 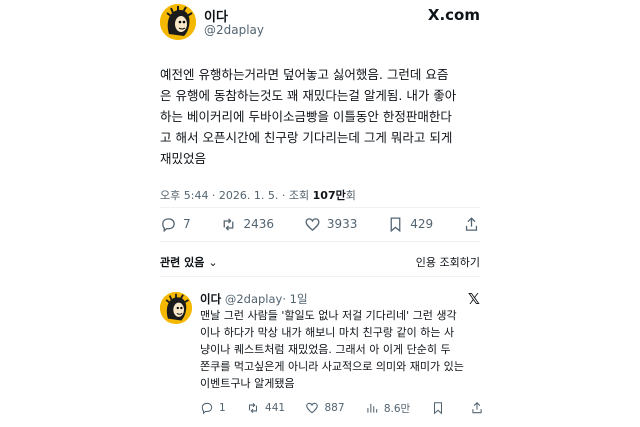 What do you see at coordinates (332, 366) in the screenshot?
I see `reply-text-line: 쫀쿠를 먹고싶은게 아니라 사교적으로 의미와 재미가 있는` at bounding box center [332, 366].